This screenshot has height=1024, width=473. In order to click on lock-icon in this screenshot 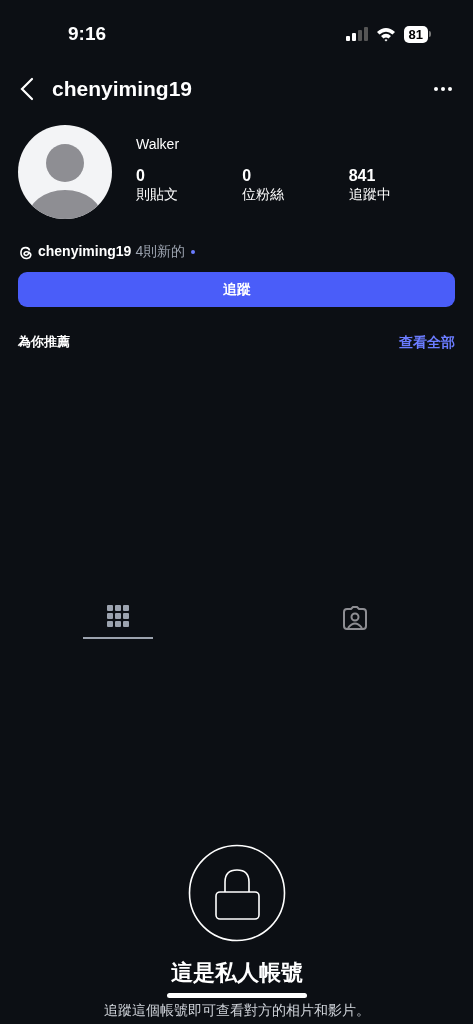, I will do `click(236, 893)`.